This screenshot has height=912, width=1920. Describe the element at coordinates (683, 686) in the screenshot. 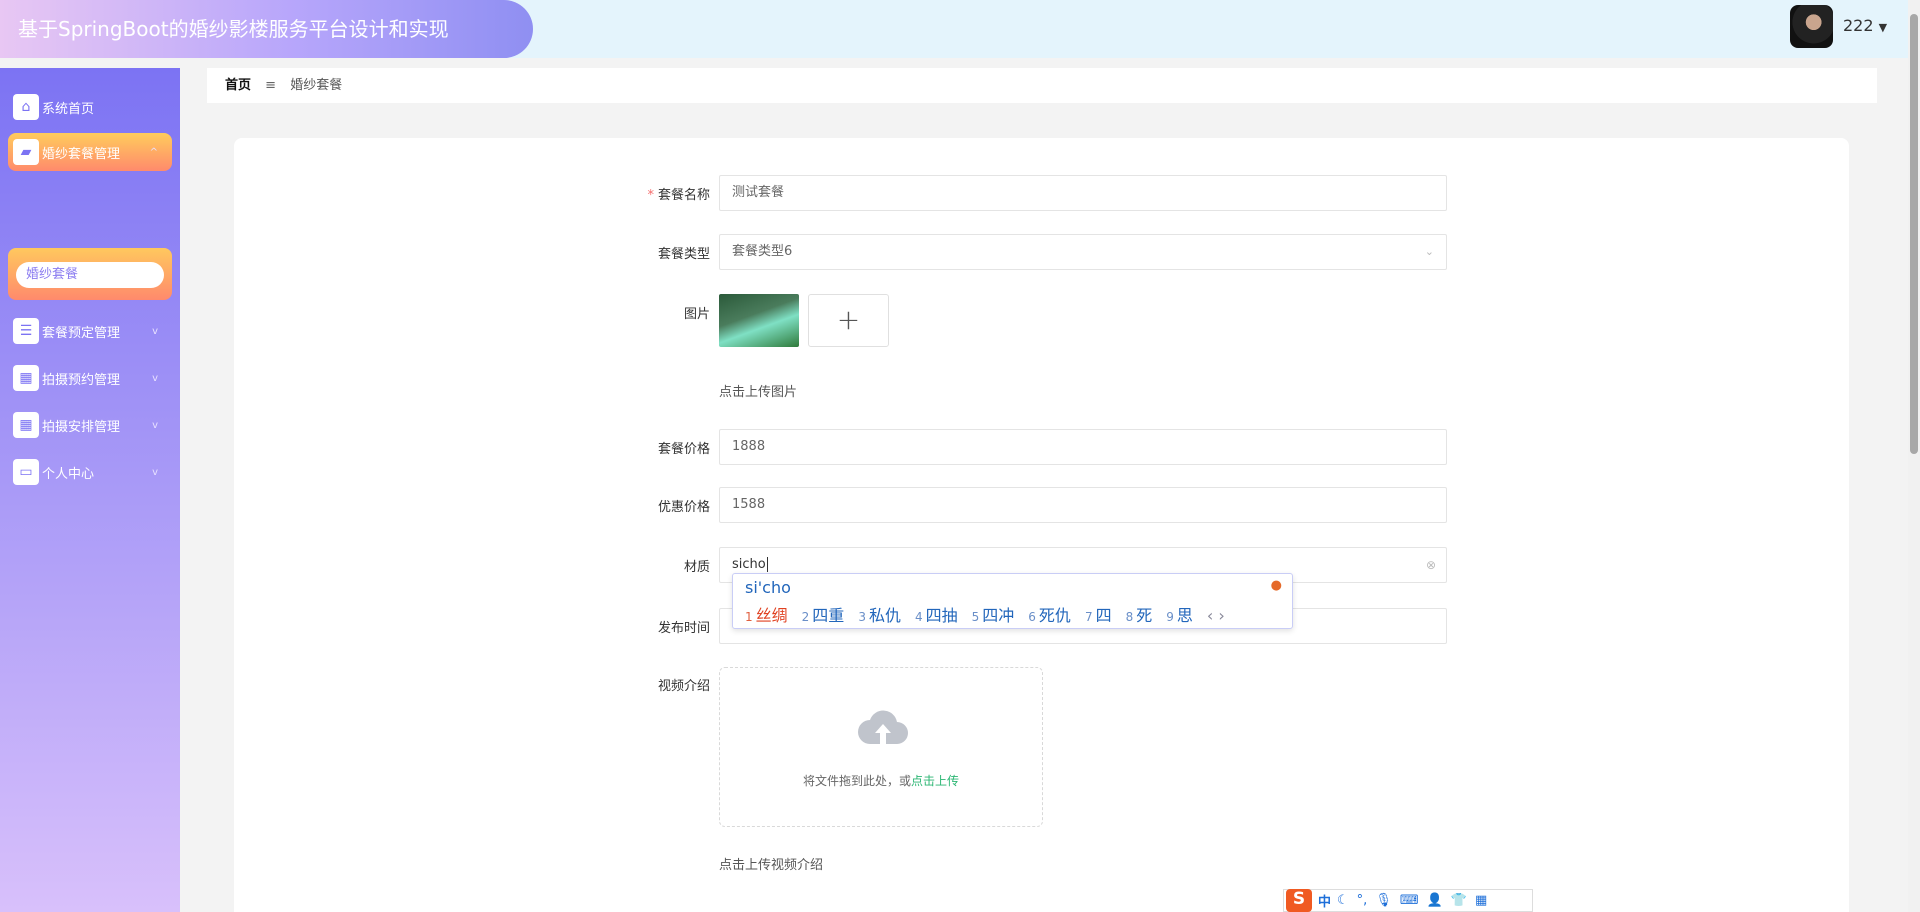

I see `video-label: 视频介绍` at that location.